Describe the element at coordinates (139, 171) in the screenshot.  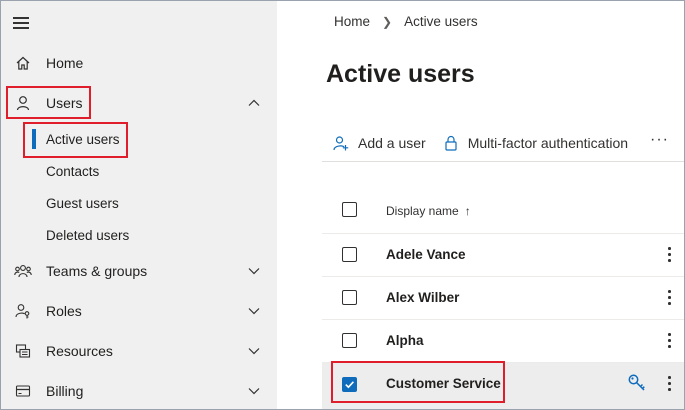
I see `nav-contacts: Contacts` at that location.